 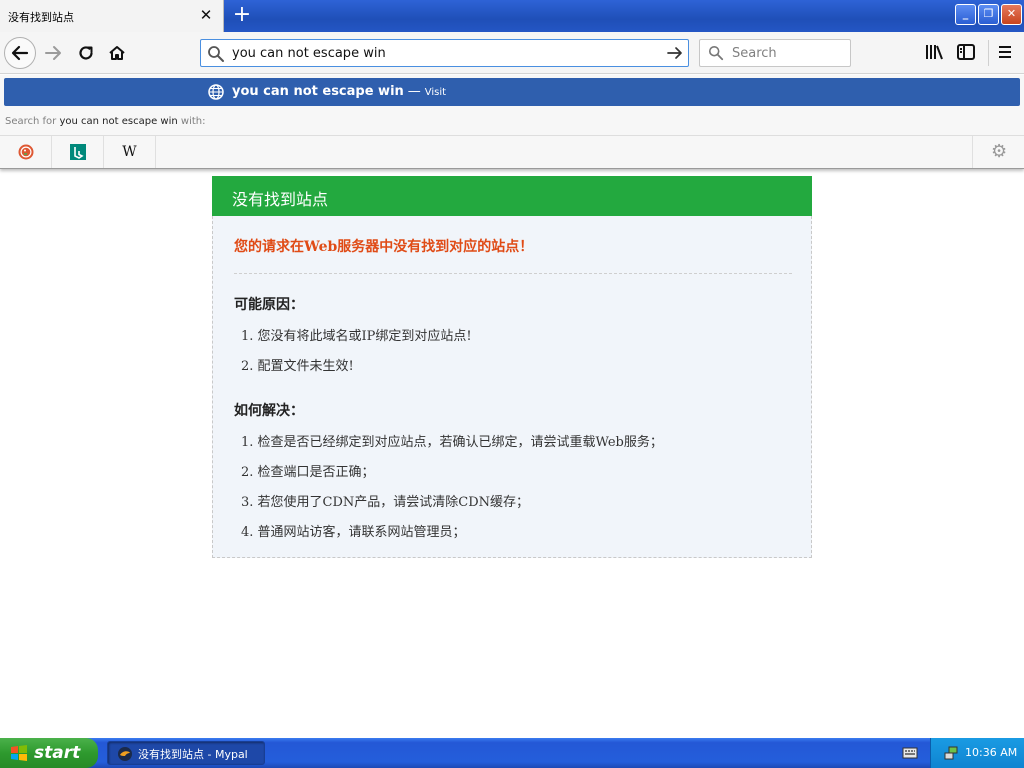 What do you see at coordinates (385, 502) in the screenshot?
I see `solution-item: 3. 若您使用了CDN产品，请尝试清除CDN缓存；` at bounding box center [385, 502].